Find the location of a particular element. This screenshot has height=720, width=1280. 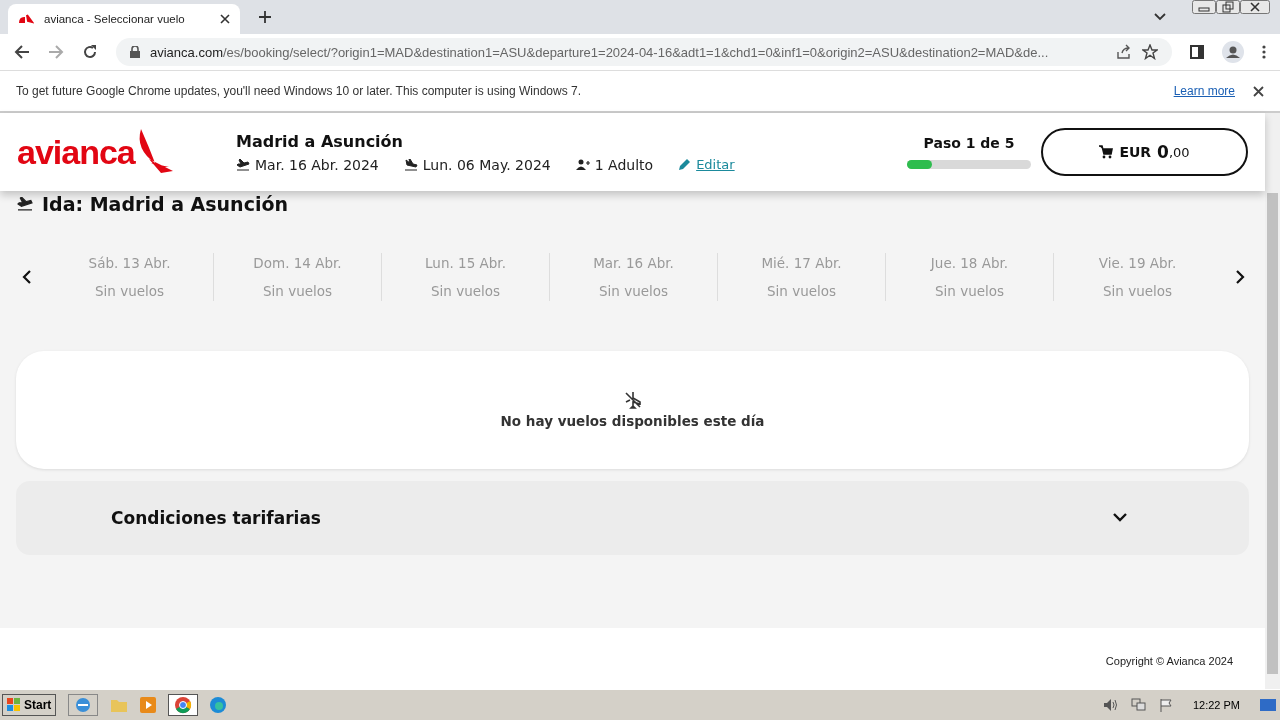

clock: 12:22 PM is located at coordinates (1216, 705).